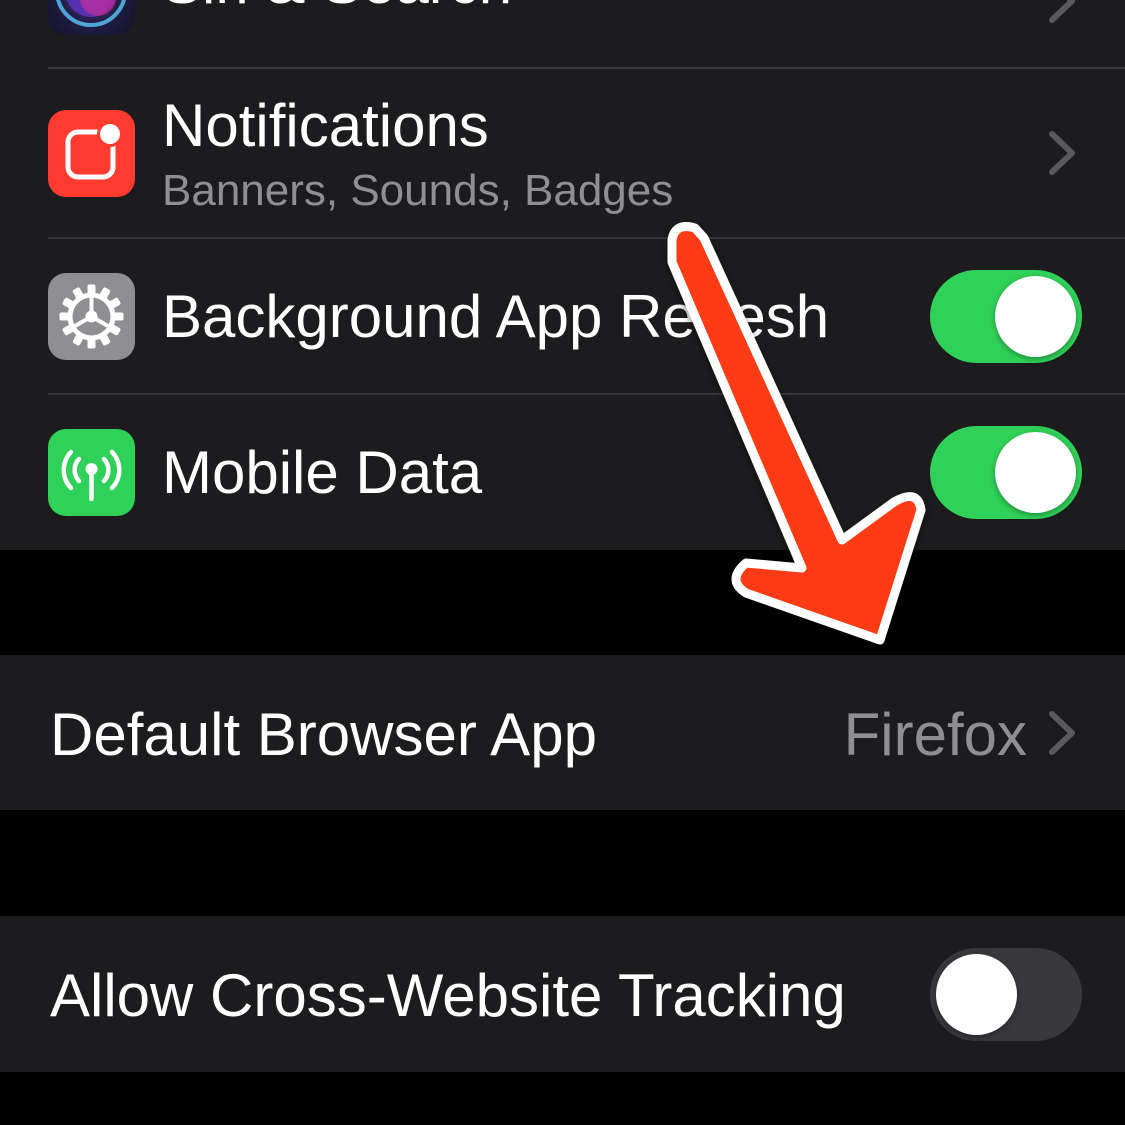 The width and height of the screenshot is (1125, 1125). Describe the element at coordinates (322, 472) in the screenshot. I see `mobile-data-label: Mobile Data` at that location.